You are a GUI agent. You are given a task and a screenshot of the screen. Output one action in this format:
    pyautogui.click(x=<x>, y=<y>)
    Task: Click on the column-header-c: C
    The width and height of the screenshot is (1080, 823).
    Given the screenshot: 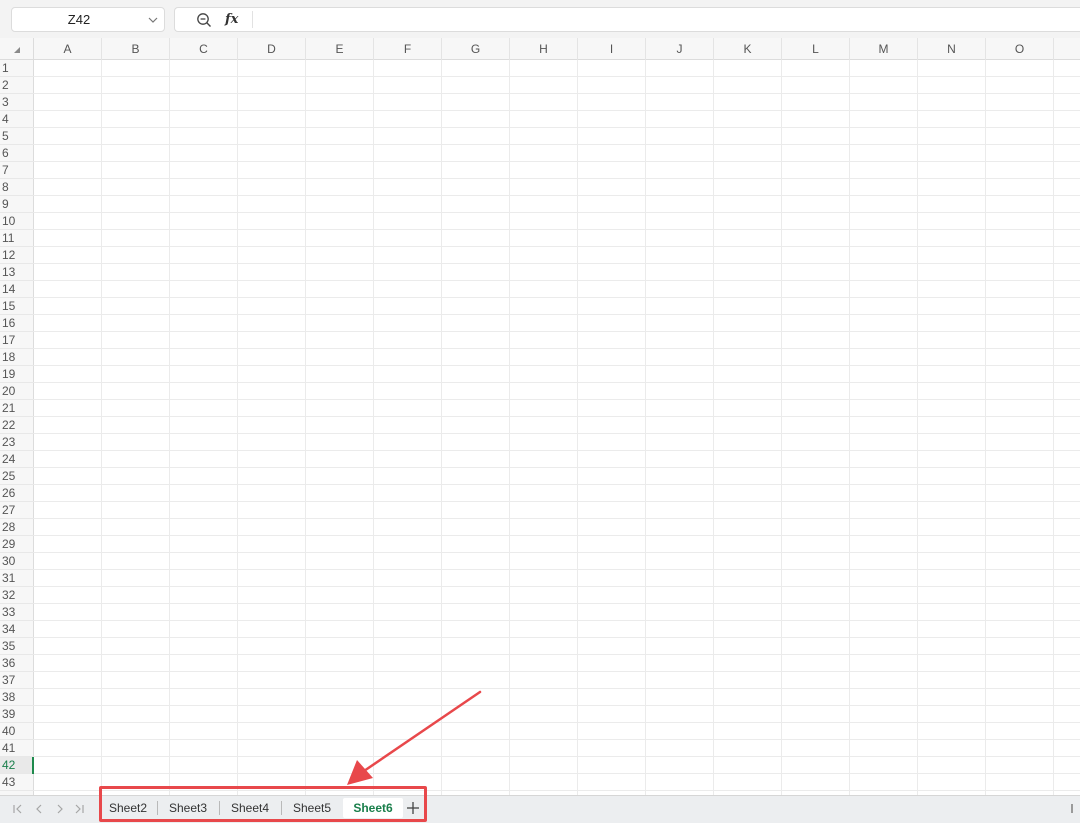 What is the action you would take?
    pyautogui.click(x=204, y=49)
    